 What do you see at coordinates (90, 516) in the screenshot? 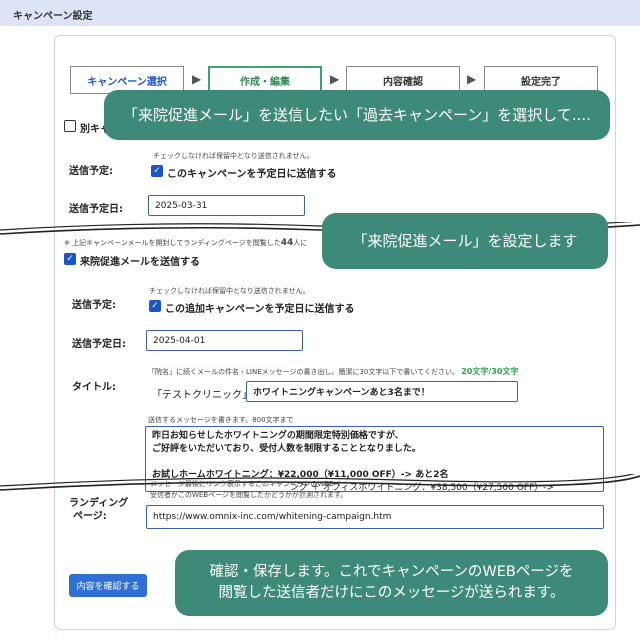
I see `landing-label-2: ページ:` at bounding box center [90, 516].